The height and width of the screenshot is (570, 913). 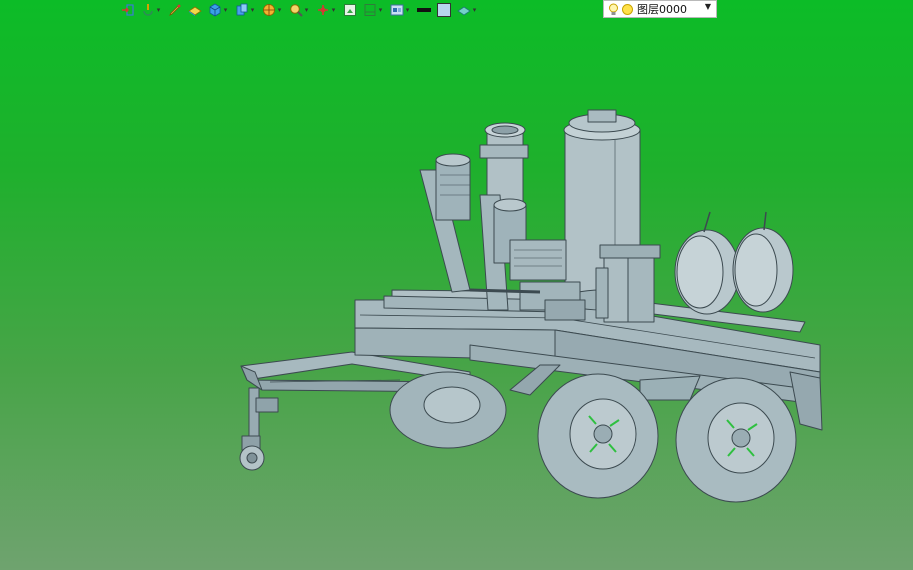 What do you see at coordinates (370, 9) in the screenshot?
I see `section-view-icon` at bounding box center [370, 9].